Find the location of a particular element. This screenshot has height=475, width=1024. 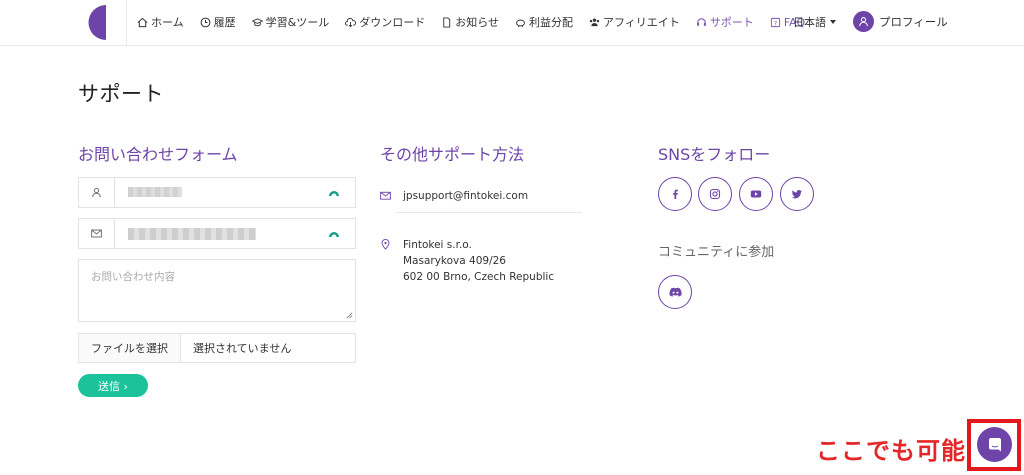

nav-label: お知らせ is located at coordinates (477, 22).